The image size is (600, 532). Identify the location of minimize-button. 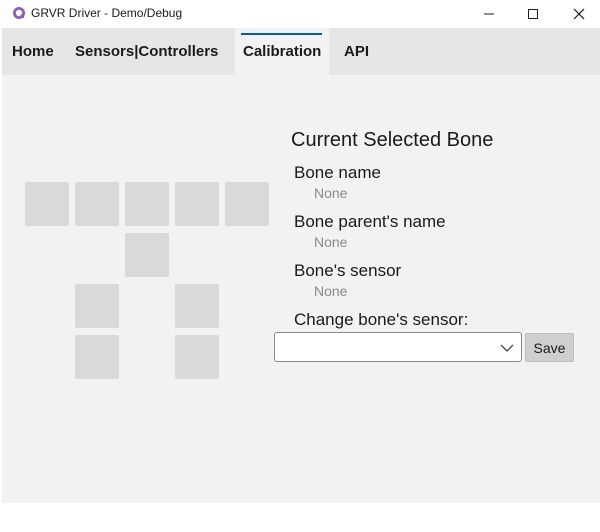
(489, 14).